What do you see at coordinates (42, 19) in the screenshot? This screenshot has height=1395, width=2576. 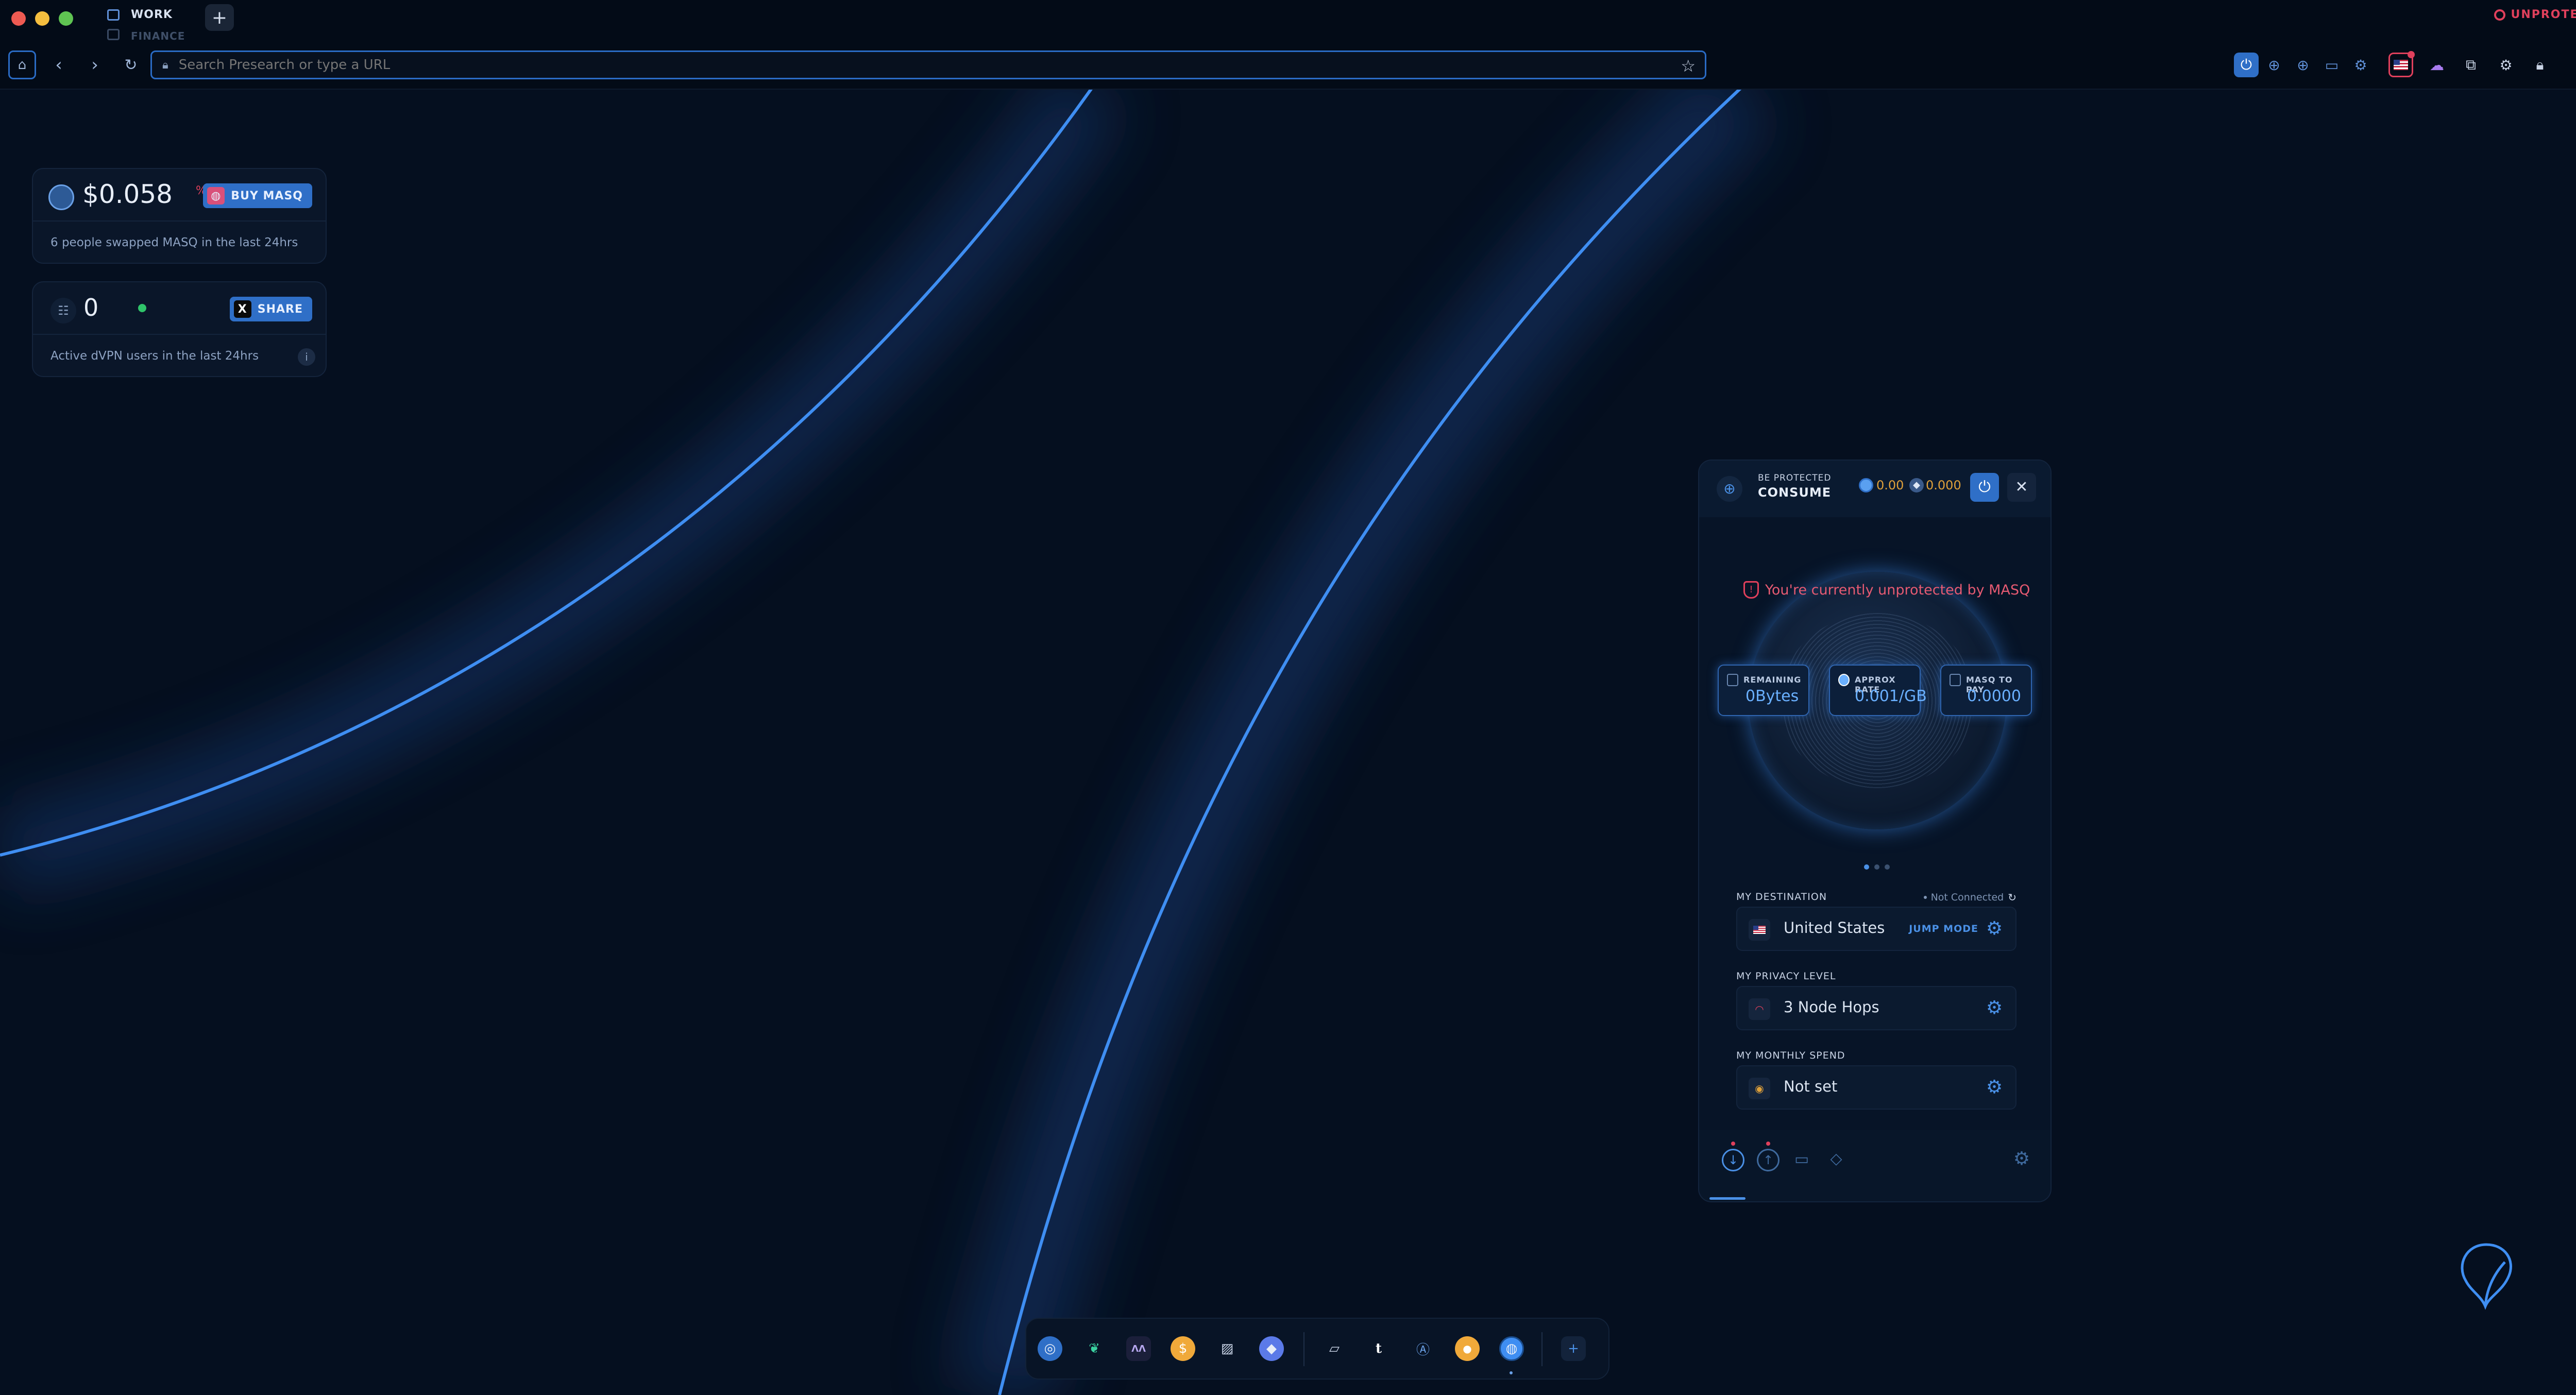 I see `minimize-window-button` at bounding box center [42, 19].